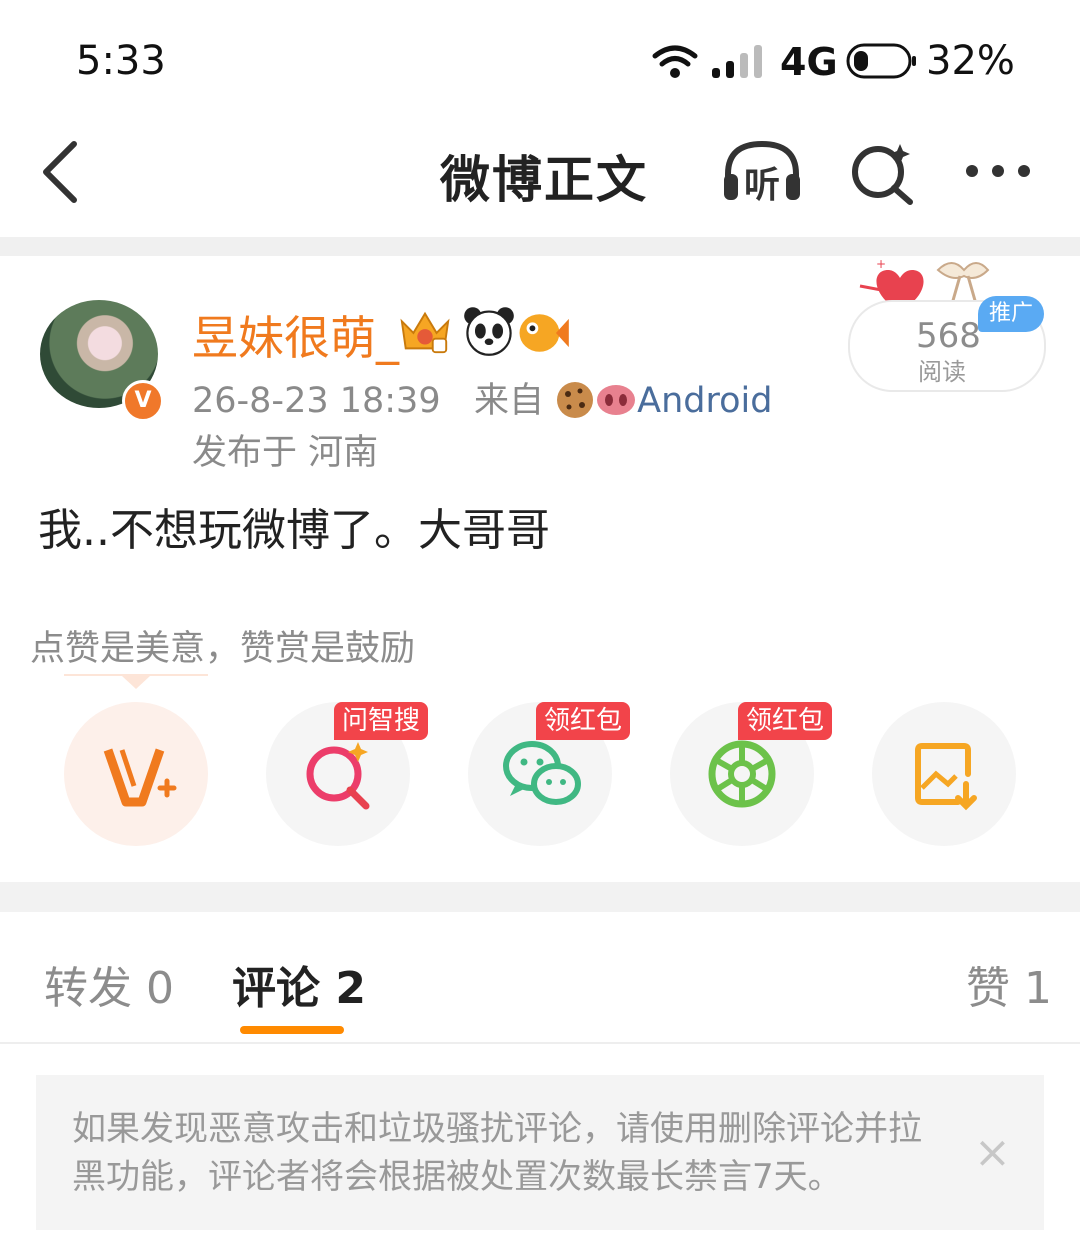 The height and width of the screenshot is (1250, 1080). I want to click on listen-label: 听, so click(762, 185).